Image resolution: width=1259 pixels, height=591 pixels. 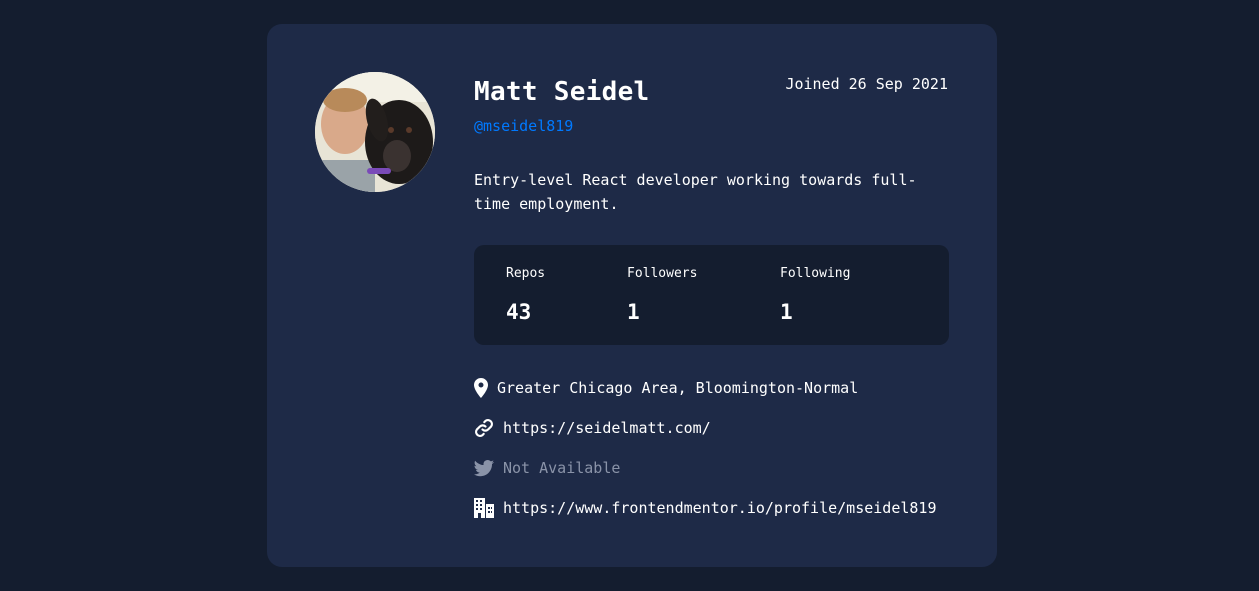 I want to click on joined-date: Joined 26 Sep 2021, so click(x=866, y=84).